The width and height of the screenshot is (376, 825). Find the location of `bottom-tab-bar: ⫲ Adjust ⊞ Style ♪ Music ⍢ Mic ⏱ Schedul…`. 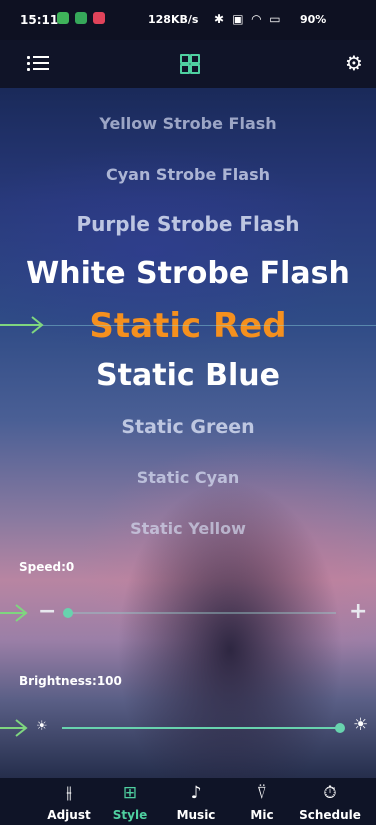

bottom-tab-bar: ⫲ Adjust ⊞ Style ♪ Music ⍢ Mic ⏱ Schedul… is located at coordinates (188, 801).